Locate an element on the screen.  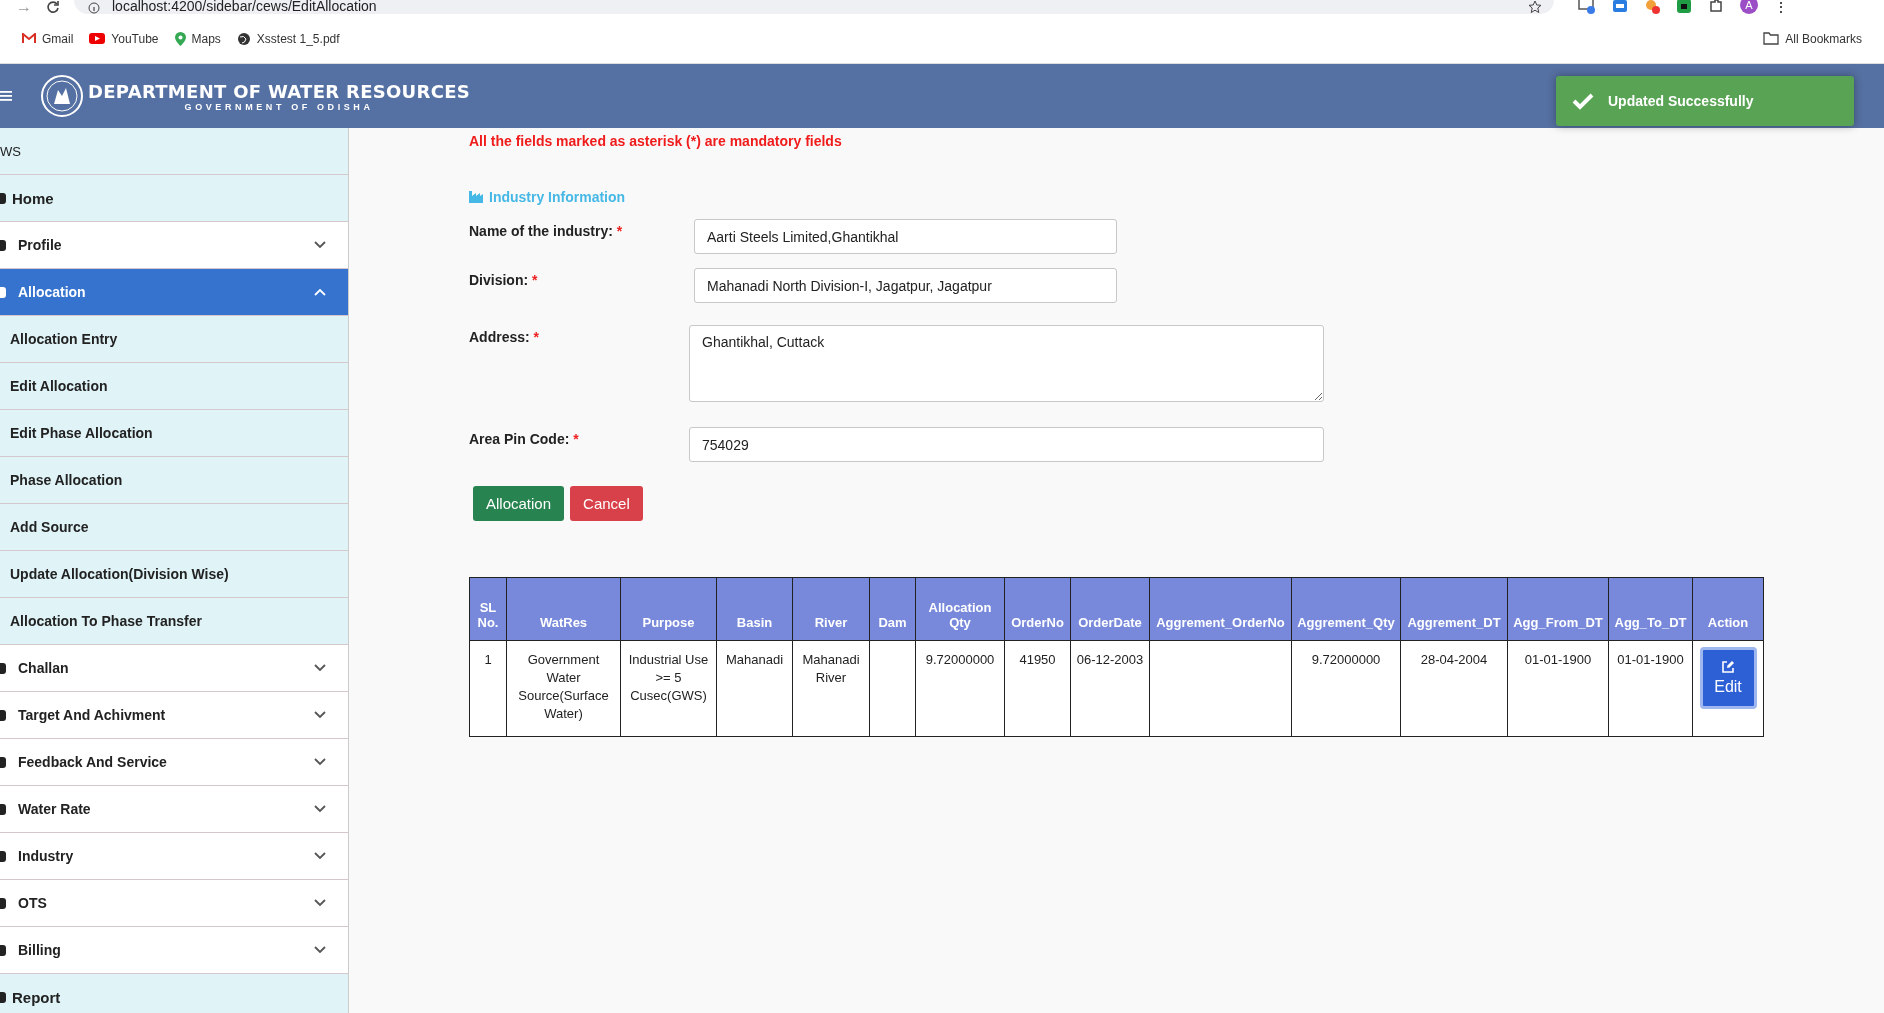
edit-icon is located at coordinates (1728, 667).